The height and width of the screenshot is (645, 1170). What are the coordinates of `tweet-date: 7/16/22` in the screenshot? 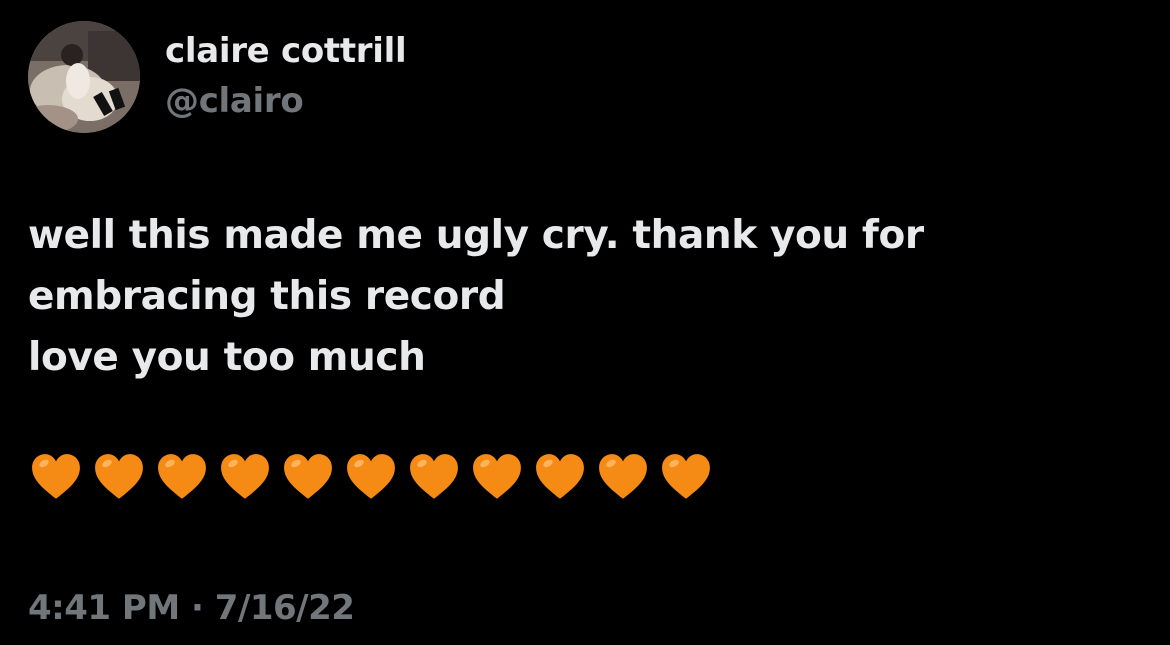 It's located at (284, 608).